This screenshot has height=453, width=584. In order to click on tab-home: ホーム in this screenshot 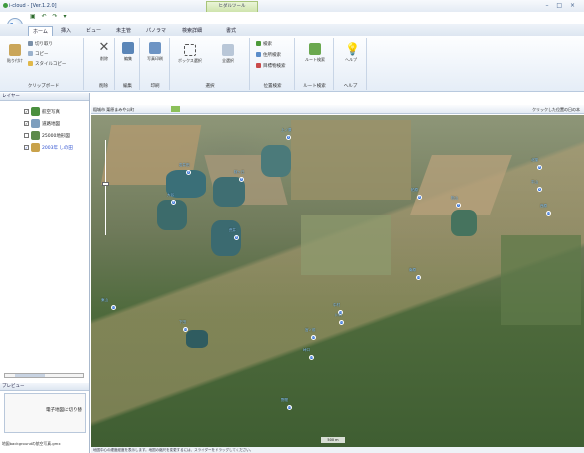, I will do `click(40, 31)`.